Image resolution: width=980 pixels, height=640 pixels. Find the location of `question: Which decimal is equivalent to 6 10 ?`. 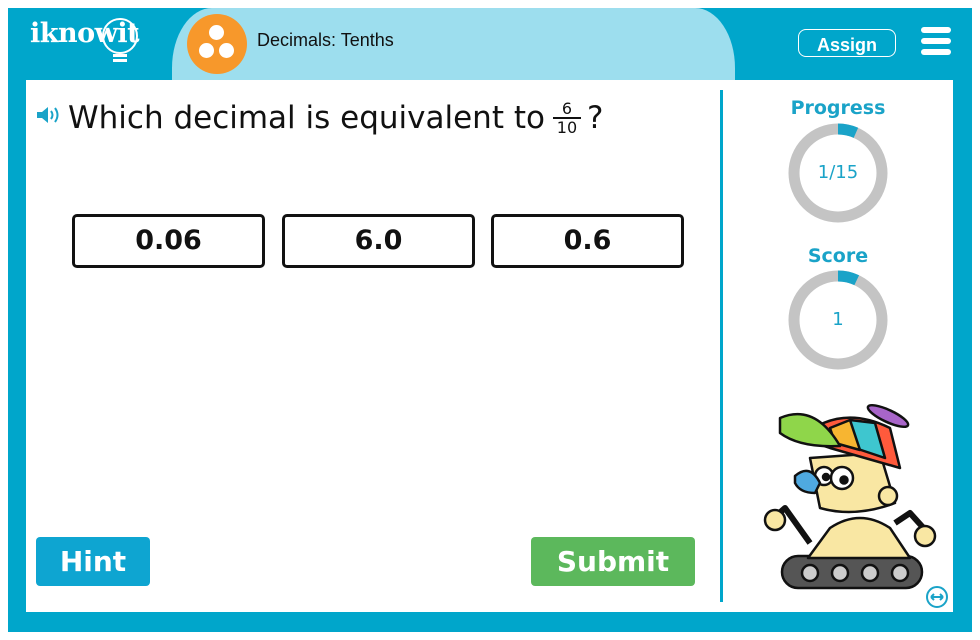

question: Which decimal is equivalent to 6 10 ? is located at coordinates (319, 118).